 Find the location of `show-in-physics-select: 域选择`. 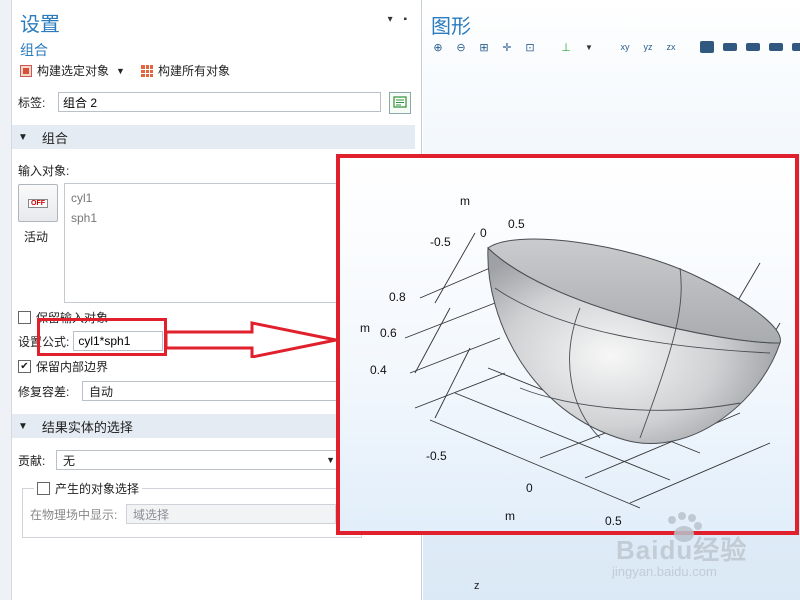

show-in-physics-select: 域选择 is located at coordinates (231, 514).